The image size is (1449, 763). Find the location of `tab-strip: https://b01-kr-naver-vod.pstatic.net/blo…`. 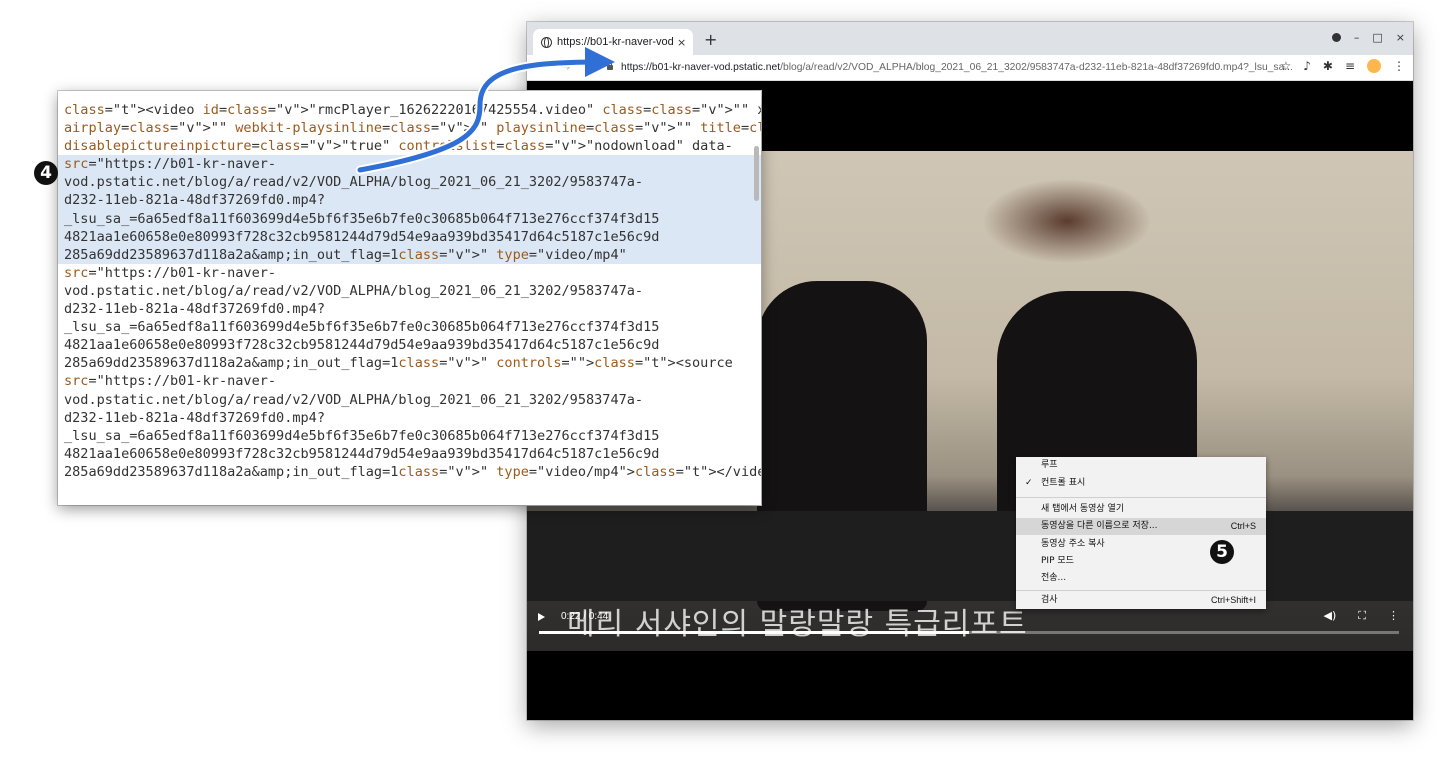

tab-strip: https://b01-kr-naver-vod.pstatic.net/blo… is located at coordinates (970, 38).